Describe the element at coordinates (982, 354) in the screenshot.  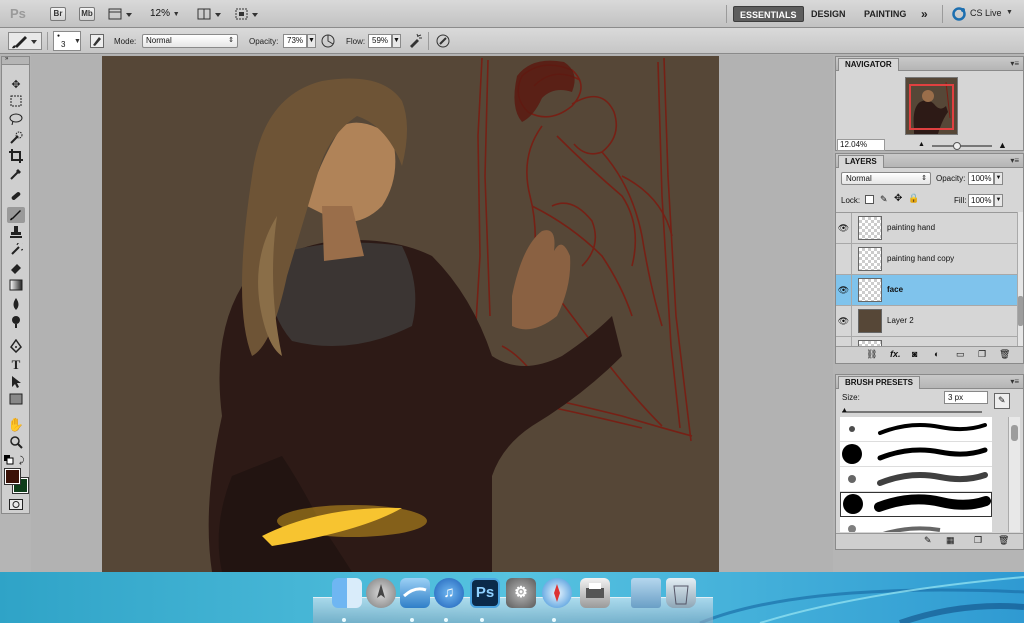
I see `new-layer-icon: ❐` at that location.